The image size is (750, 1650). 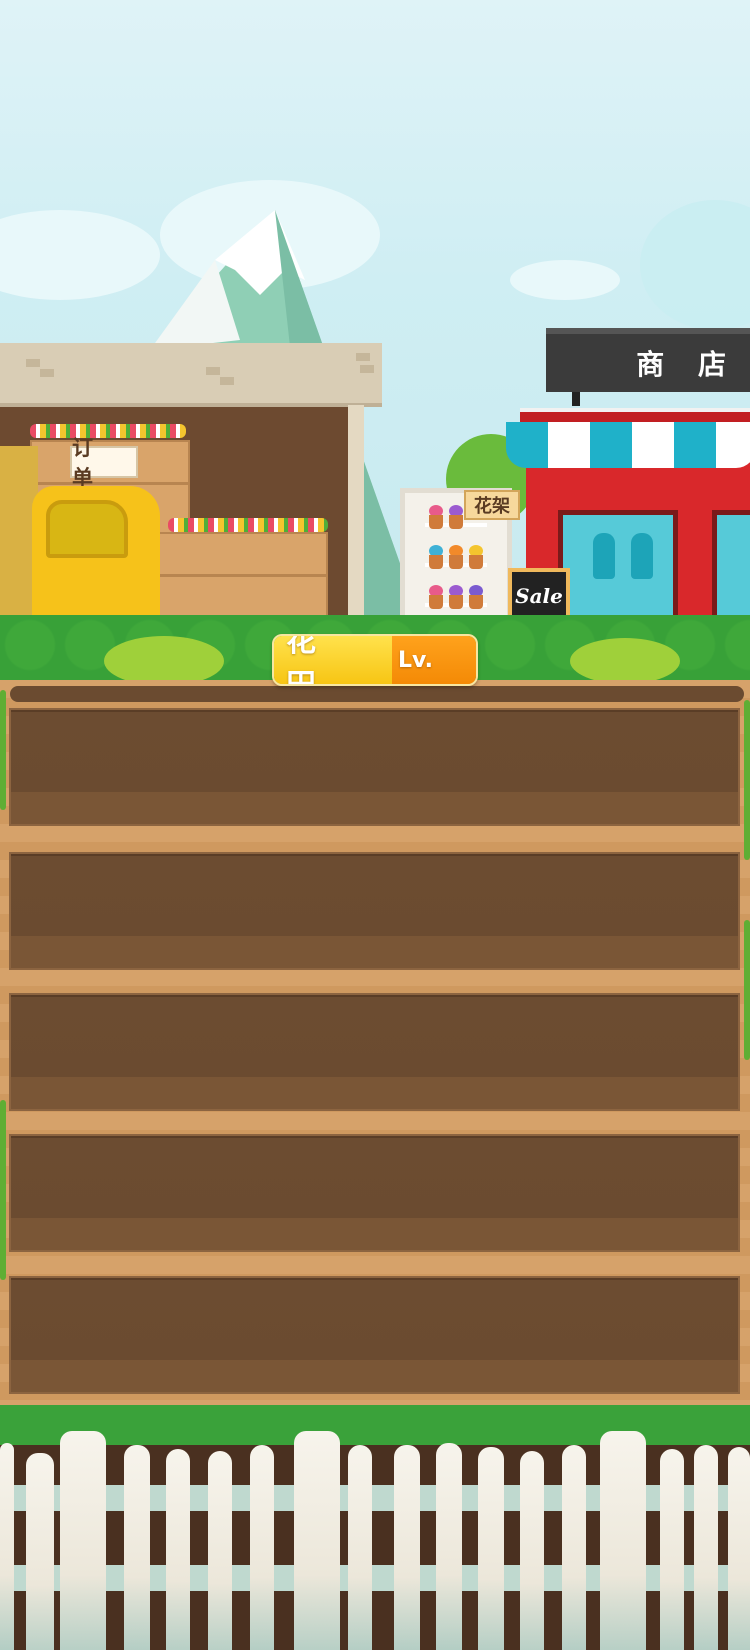 What do you see at coordinates (333, 660) in the screenshot?
I see `field-title: 花 田` at bounding box center [333, 660].